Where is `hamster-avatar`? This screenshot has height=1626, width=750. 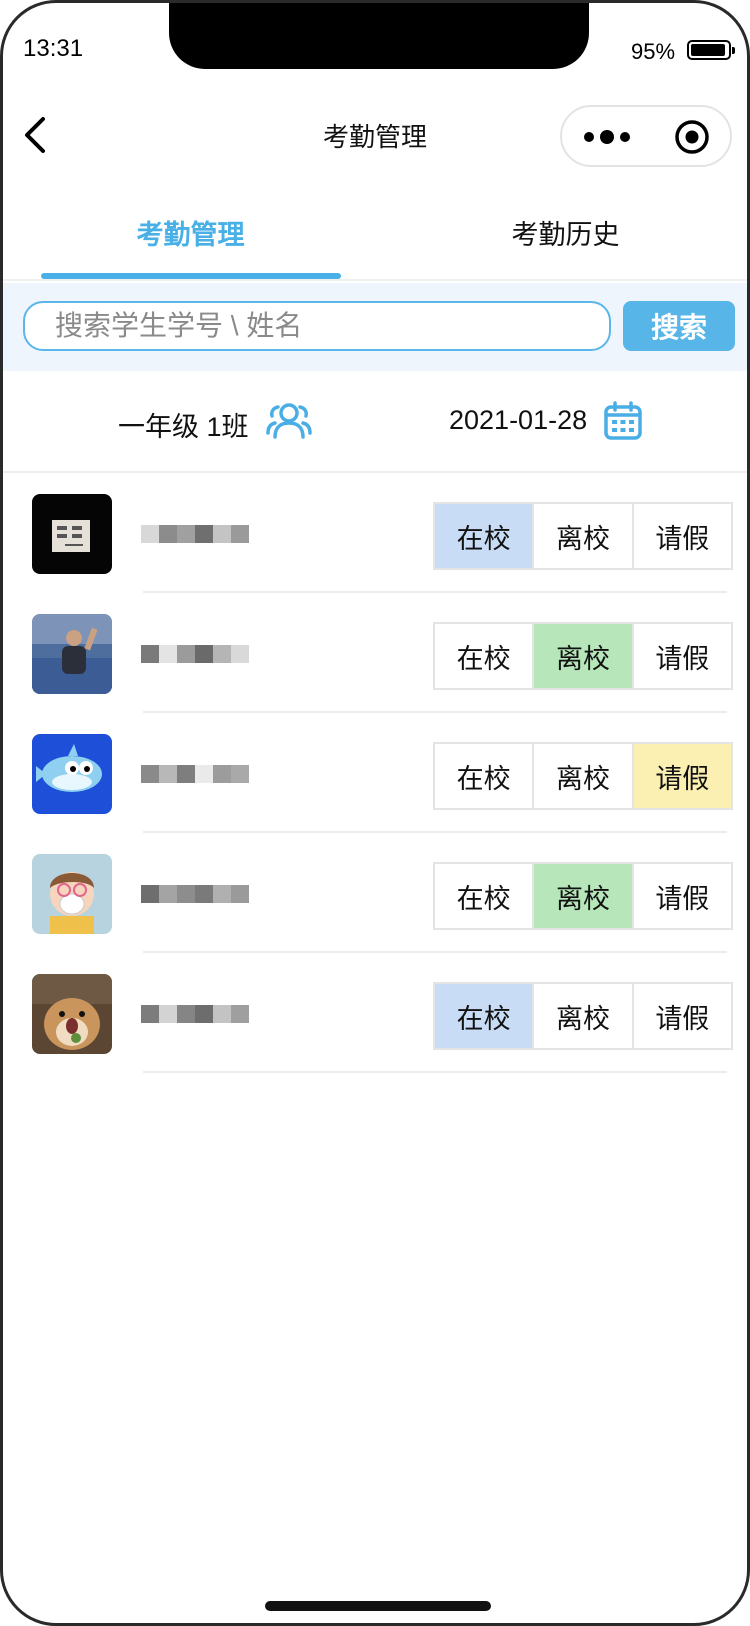 hamster-avatar is located at coordinates (72, 1014).